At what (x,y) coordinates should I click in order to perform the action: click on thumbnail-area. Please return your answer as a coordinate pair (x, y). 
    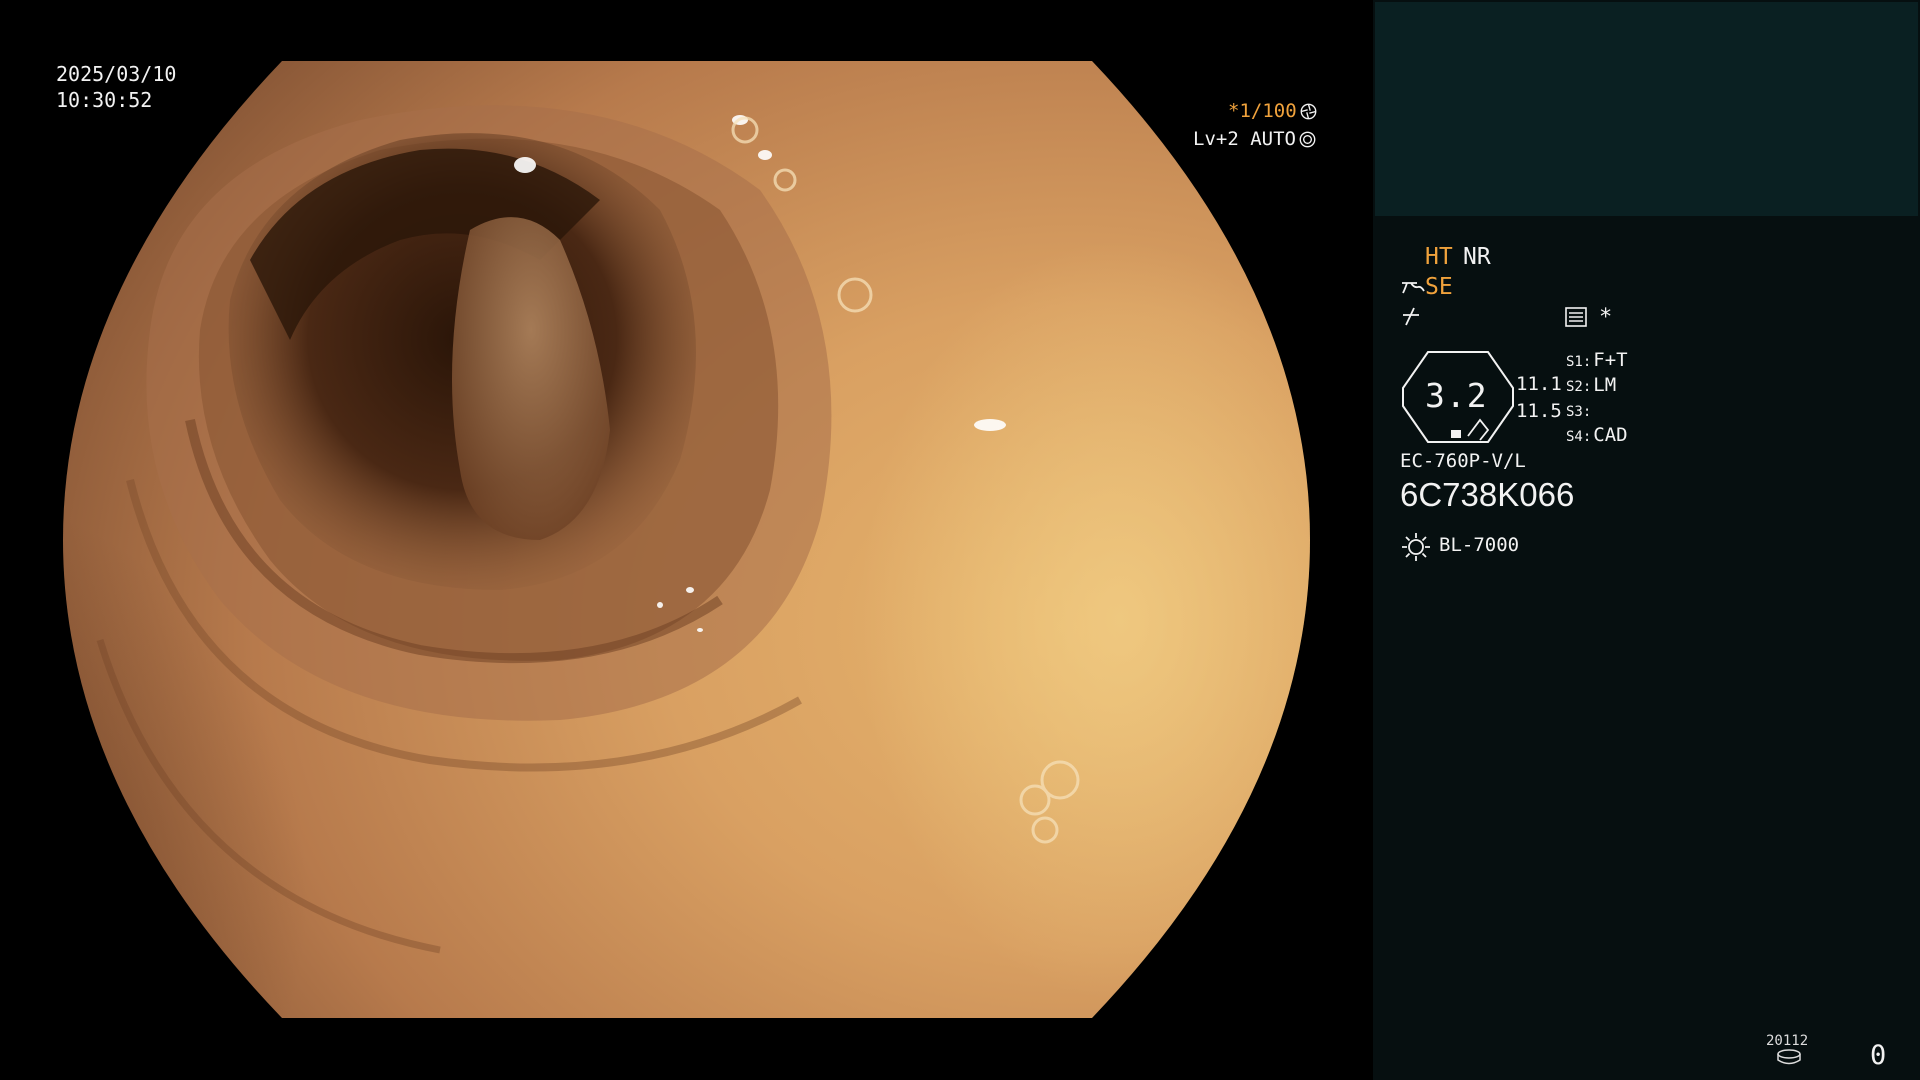
    Looking at the image, I should click on (1646, 109).